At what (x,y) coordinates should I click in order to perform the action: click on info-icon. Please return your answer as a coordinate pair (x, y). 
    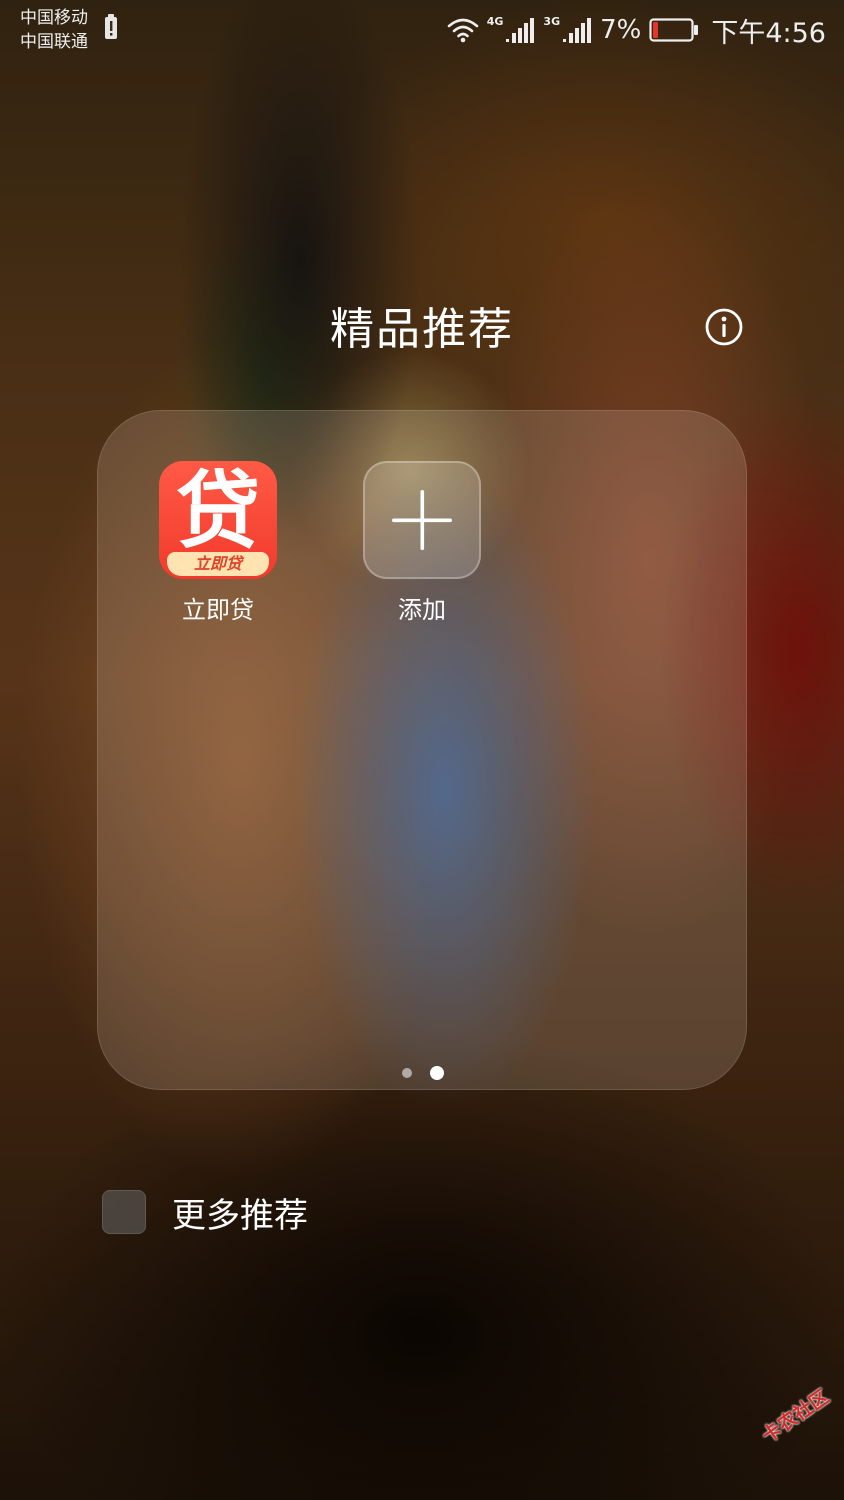
    Looking at the image, I should click on (724, 327).